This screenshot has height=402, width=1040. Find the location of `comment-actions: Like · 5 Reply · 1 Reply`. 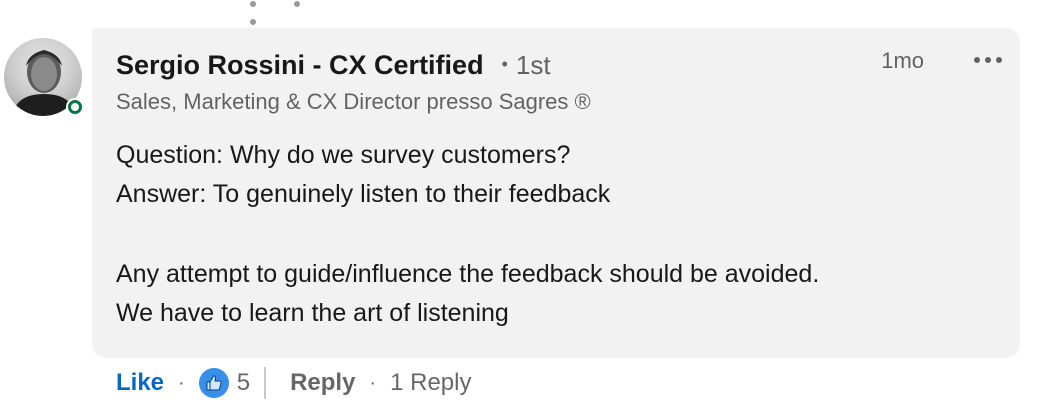

comment-actions: Like · 5 Reply · 1 Reply is located at coordinates (293, 383).